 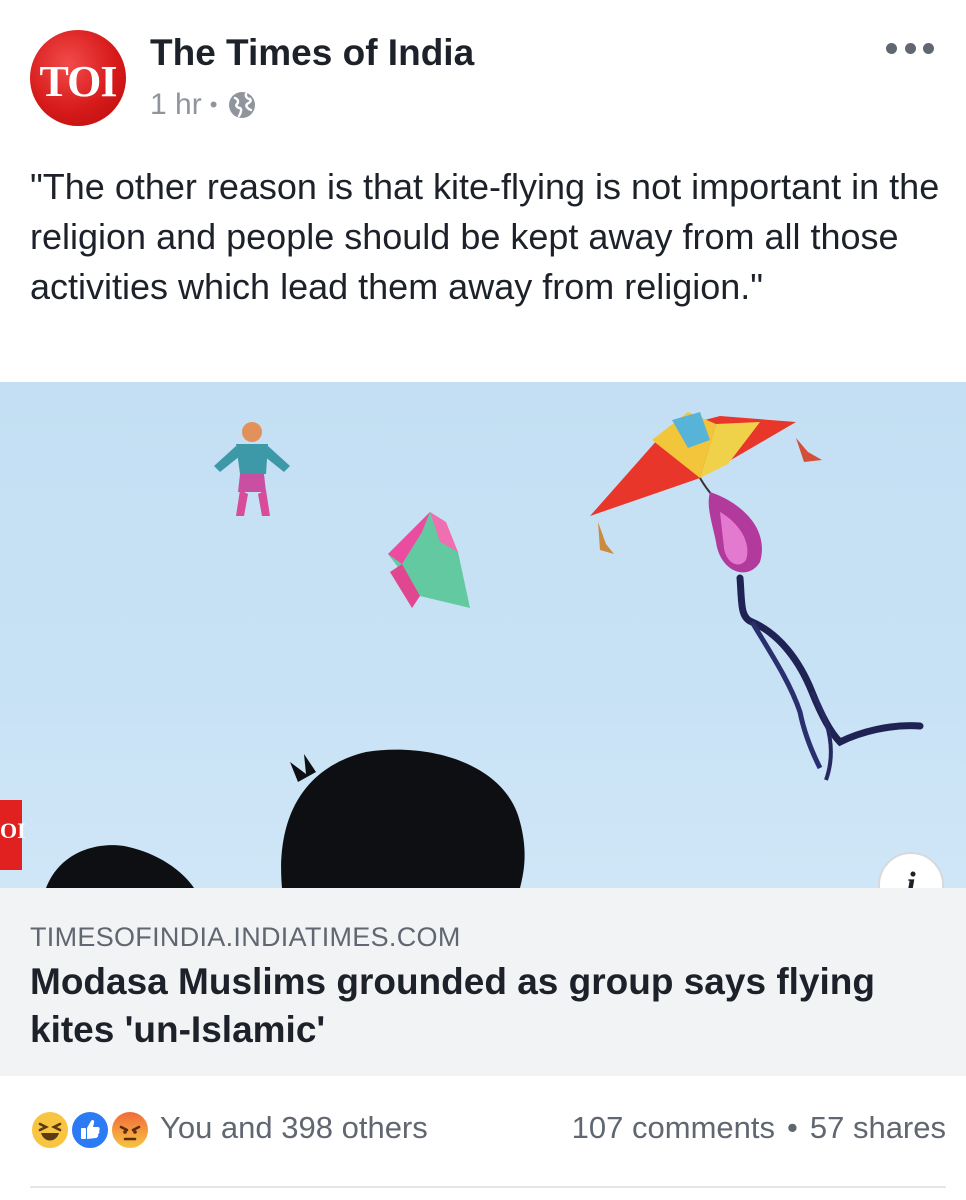 I want to click on avatar-logo-text: TOI, so click(x=78, y=81).